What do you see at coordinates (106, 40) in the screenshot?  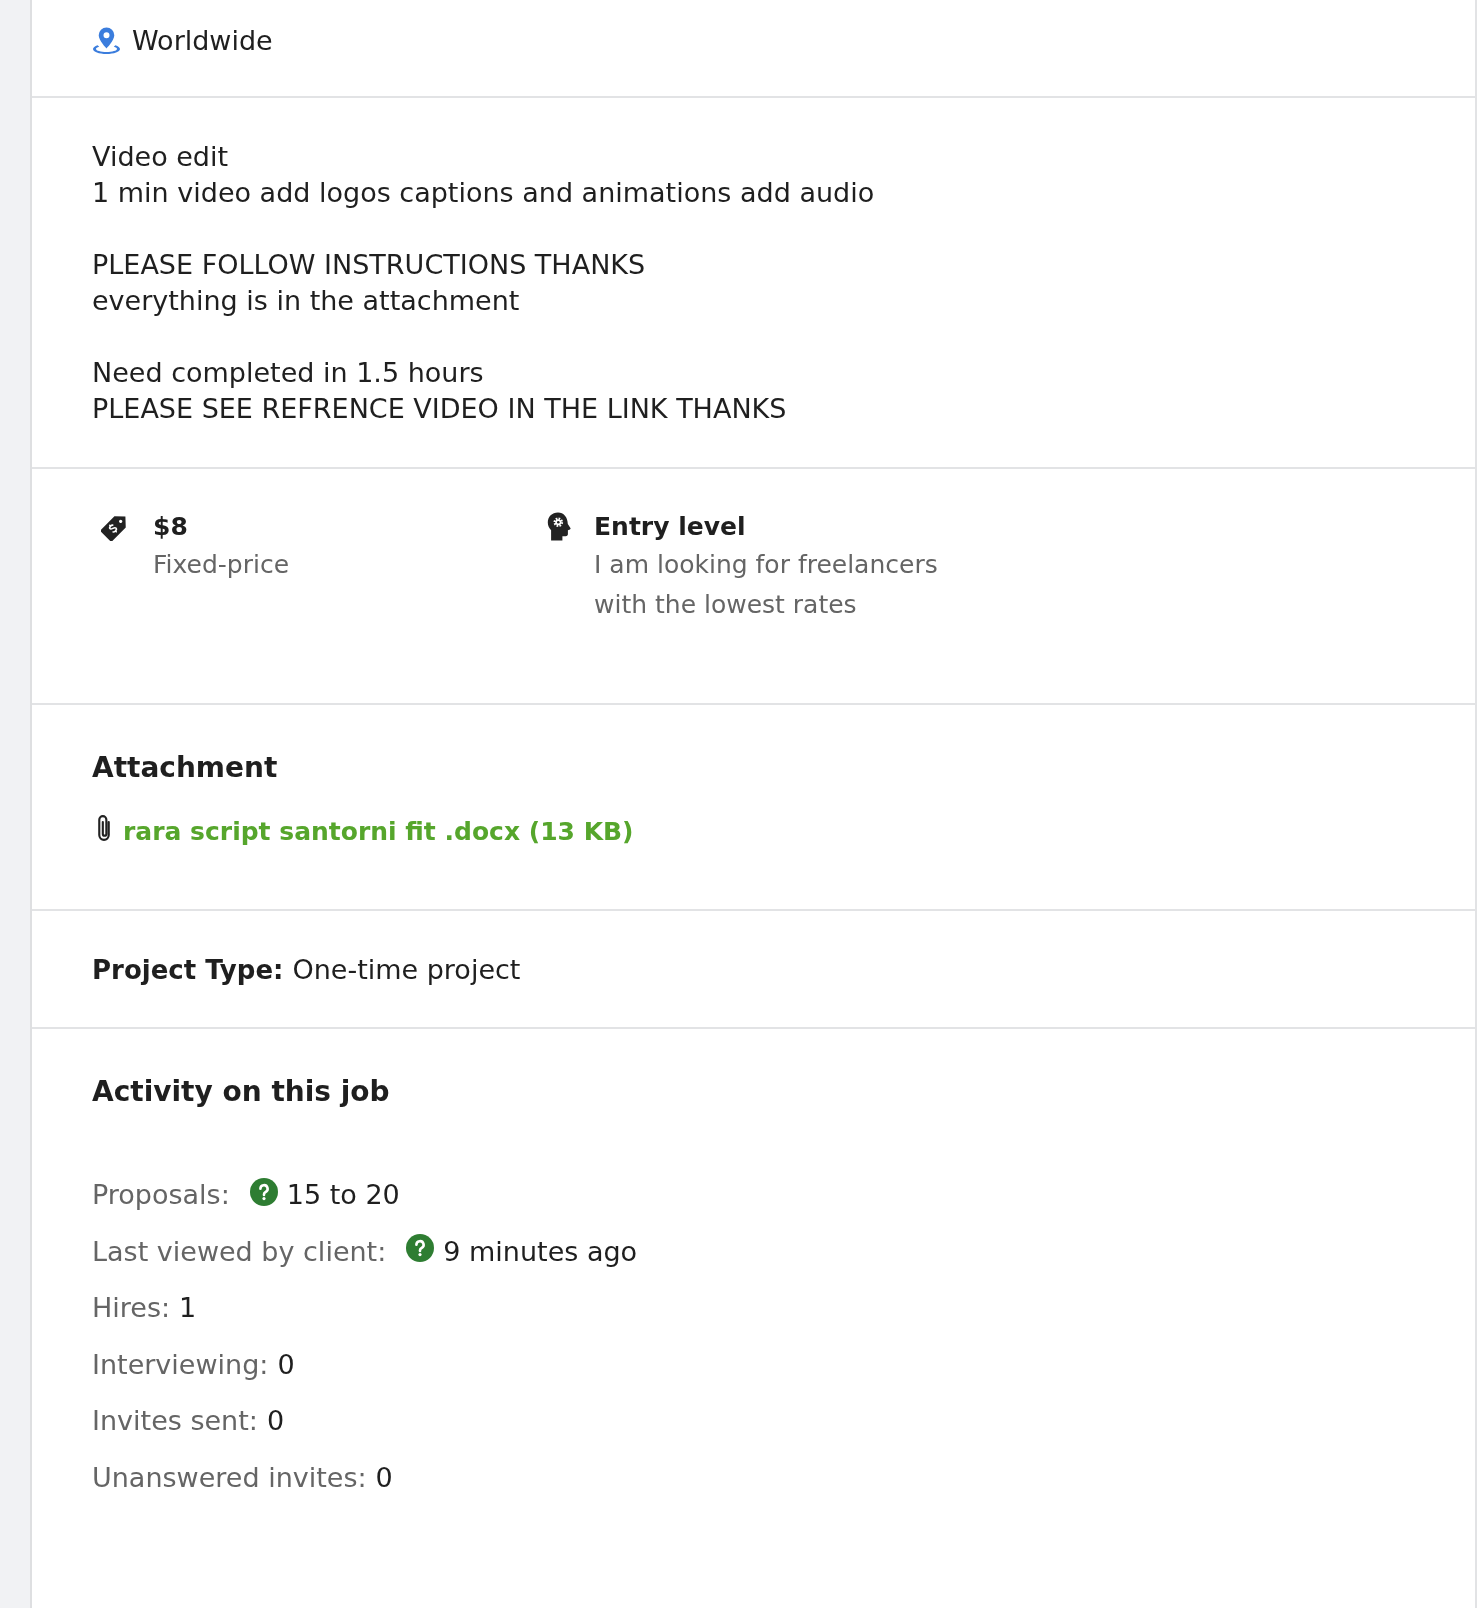 I see `location-pin-icon` at bounding box center [106, 40].